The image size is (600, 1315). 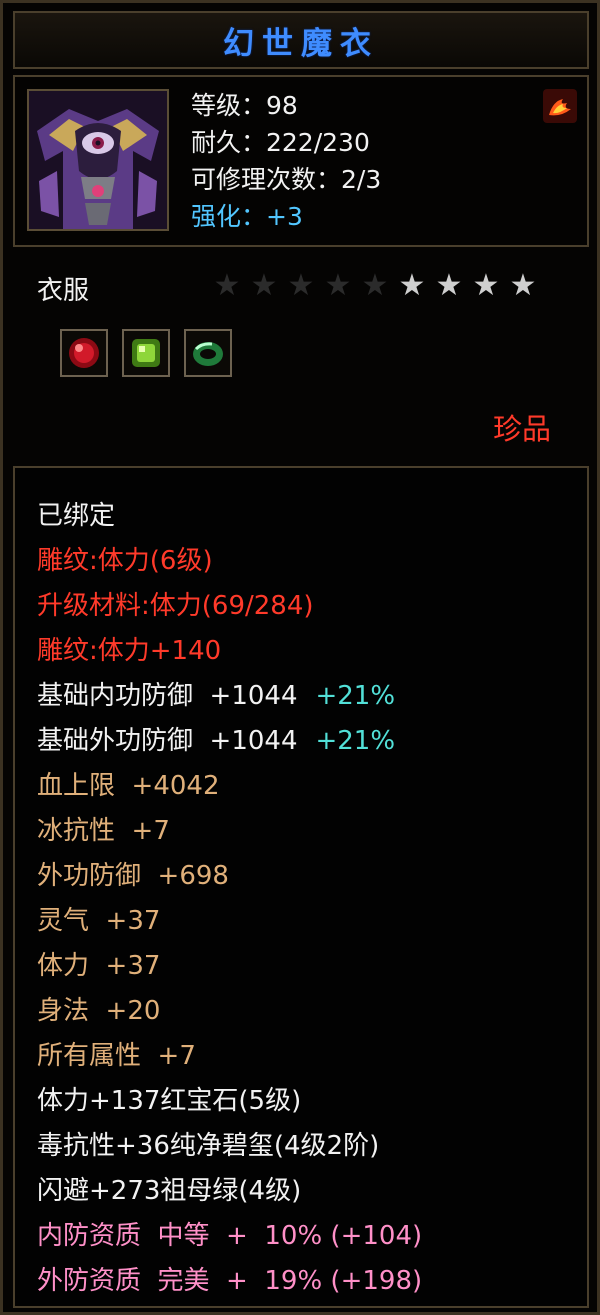 I want to click on attribute-line: 灵气 +37, so click(x=229, y=921).